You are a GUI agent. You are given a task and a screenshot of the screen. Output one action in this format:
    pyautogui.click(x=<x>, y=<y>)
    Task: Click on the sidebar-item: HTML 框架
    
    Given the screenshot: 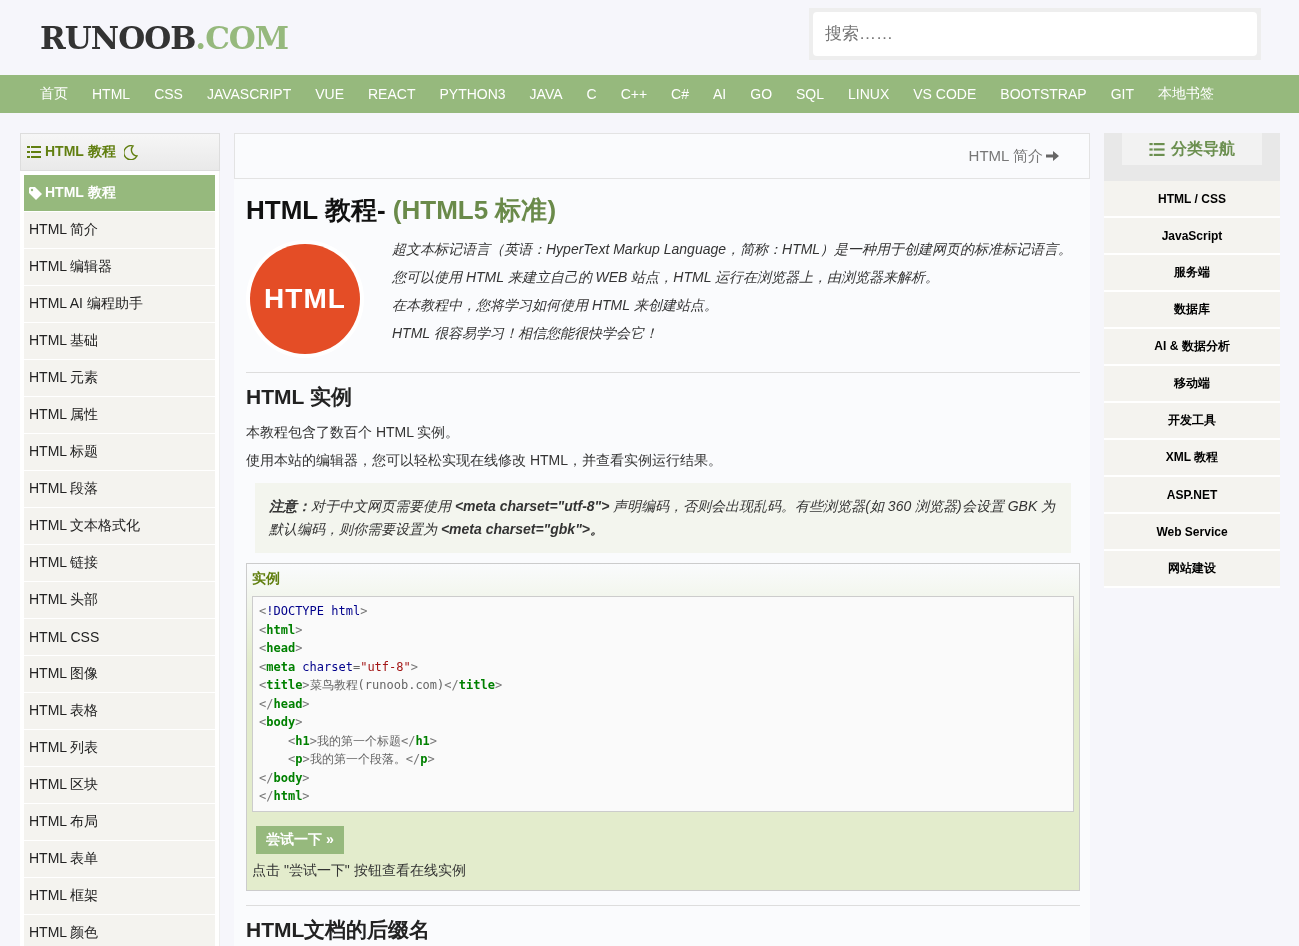 What is the action you would take?
    pyautogui.click(x=119, y=896)
    